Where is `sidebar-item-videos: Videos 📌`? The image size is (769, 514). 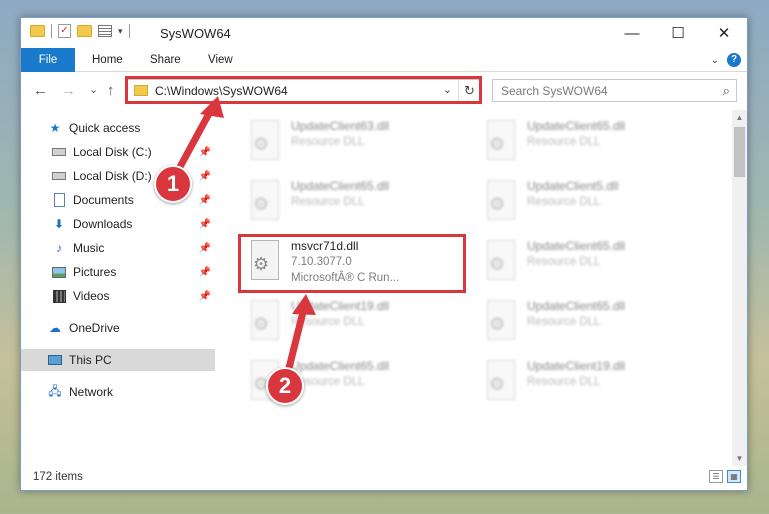
sidebar-item-videos: Videos 📌 is located at coordinates (118, 296).